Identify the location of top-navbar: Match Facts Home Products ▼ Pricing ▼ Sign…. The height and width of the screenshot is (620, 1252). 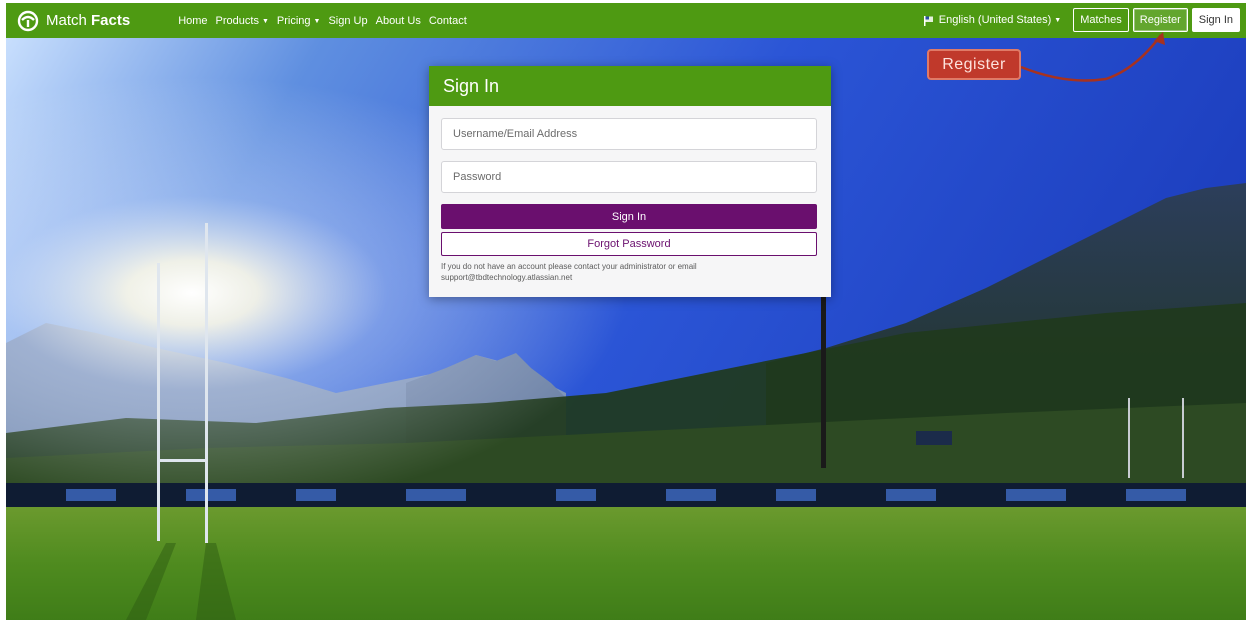
(626, 20).